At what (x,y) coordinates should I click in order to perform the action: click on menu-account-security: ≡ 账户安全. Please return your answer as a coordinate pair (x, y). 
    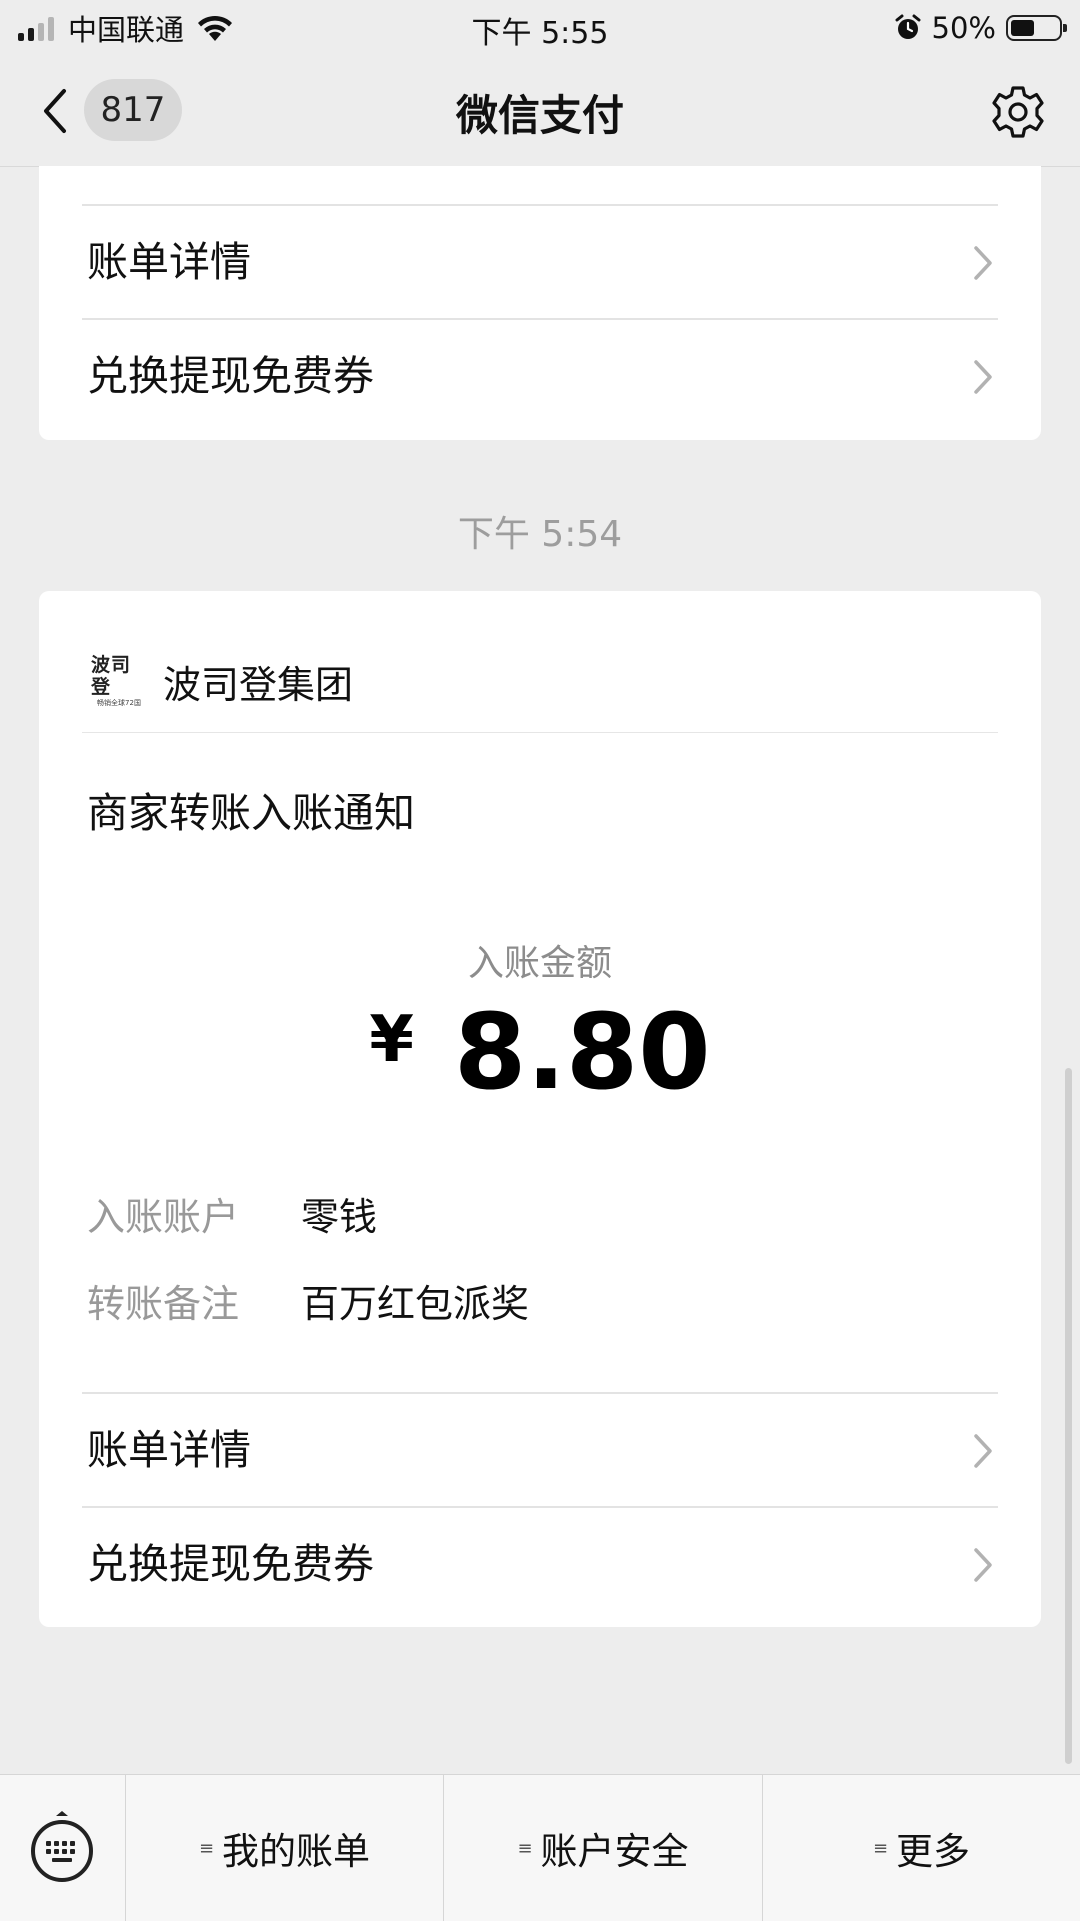
    Looking at the image, I should click on (603, 1848).